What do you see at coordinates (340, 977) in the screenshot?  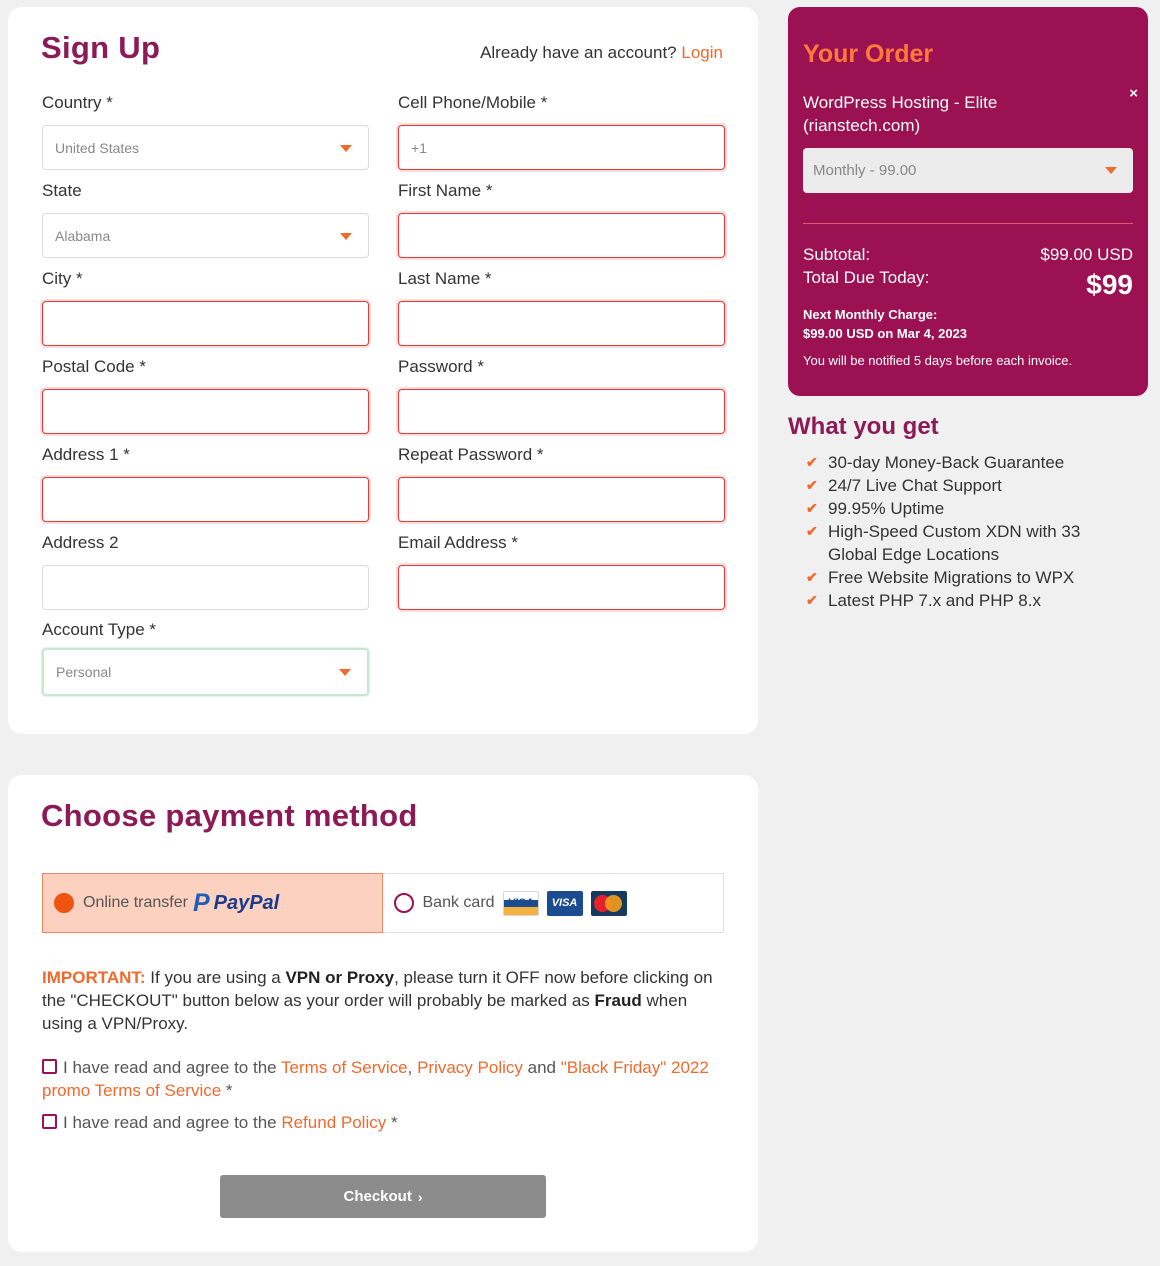 I see `warning-bold: VPN or Proxy` at bounding box center [340, 977].